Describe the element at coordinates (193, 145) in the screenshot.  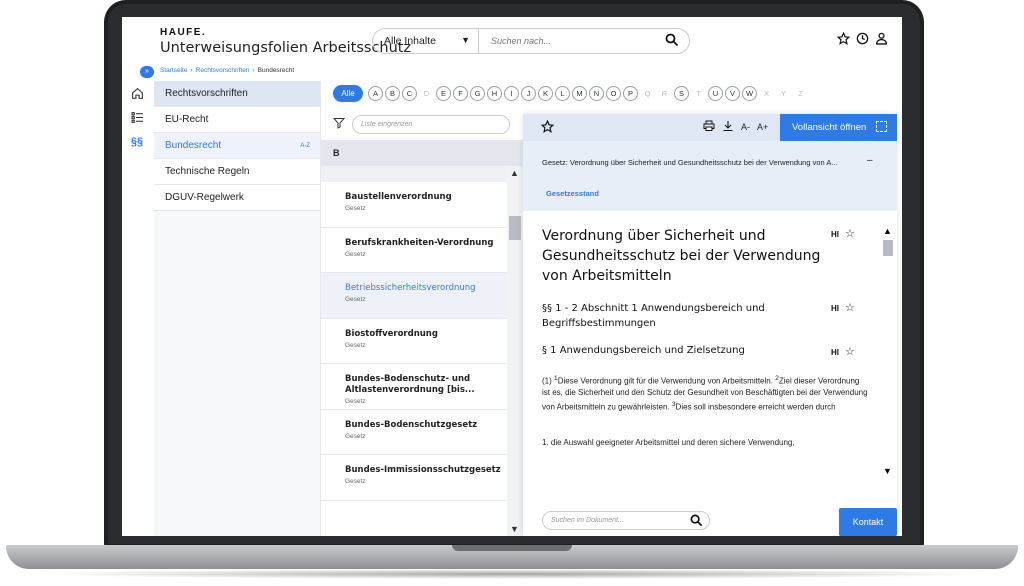
I see `nav-item-label: Bundesrecht` at that location.